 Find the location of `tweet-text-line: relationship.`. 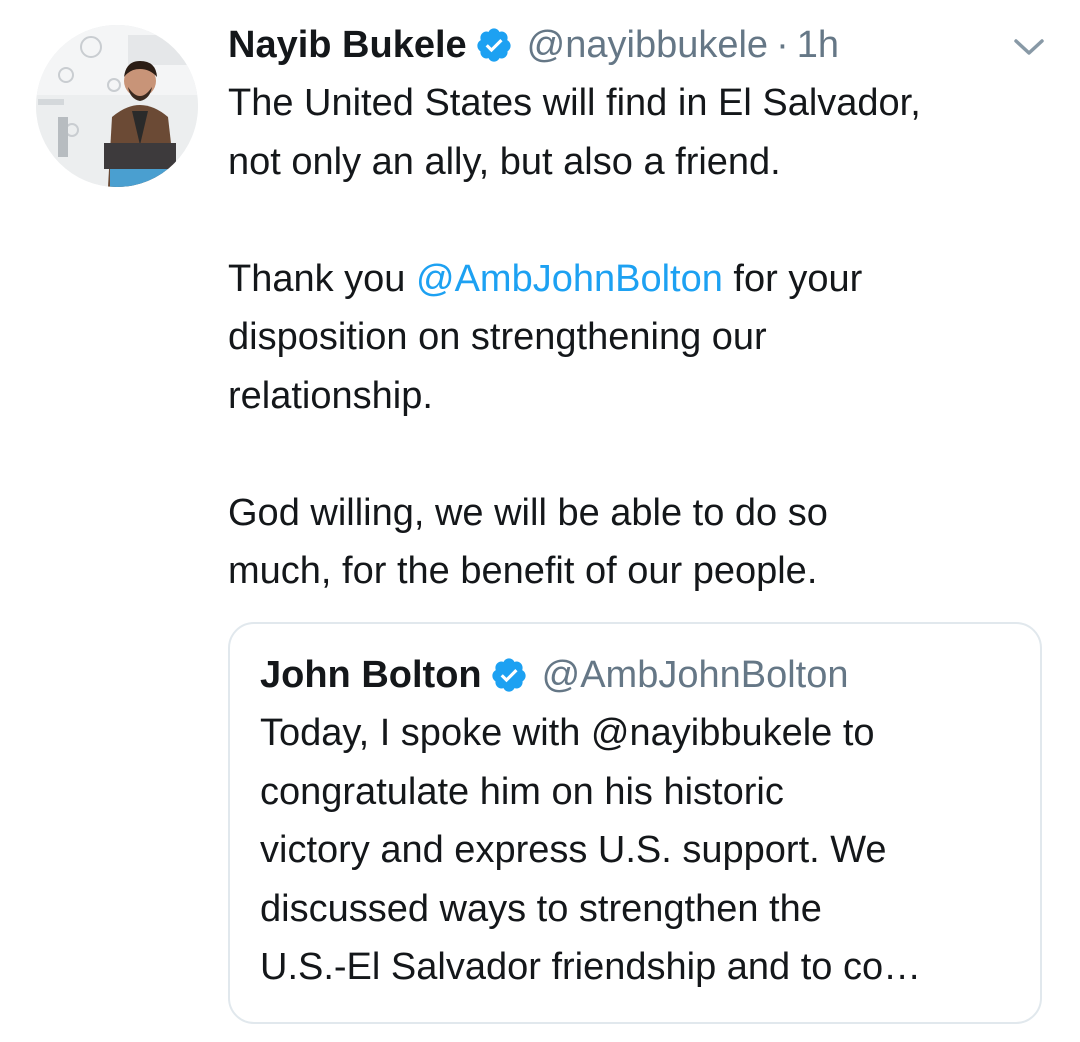

tweet-text-line: relationship. is located at coordinates (330, 395).